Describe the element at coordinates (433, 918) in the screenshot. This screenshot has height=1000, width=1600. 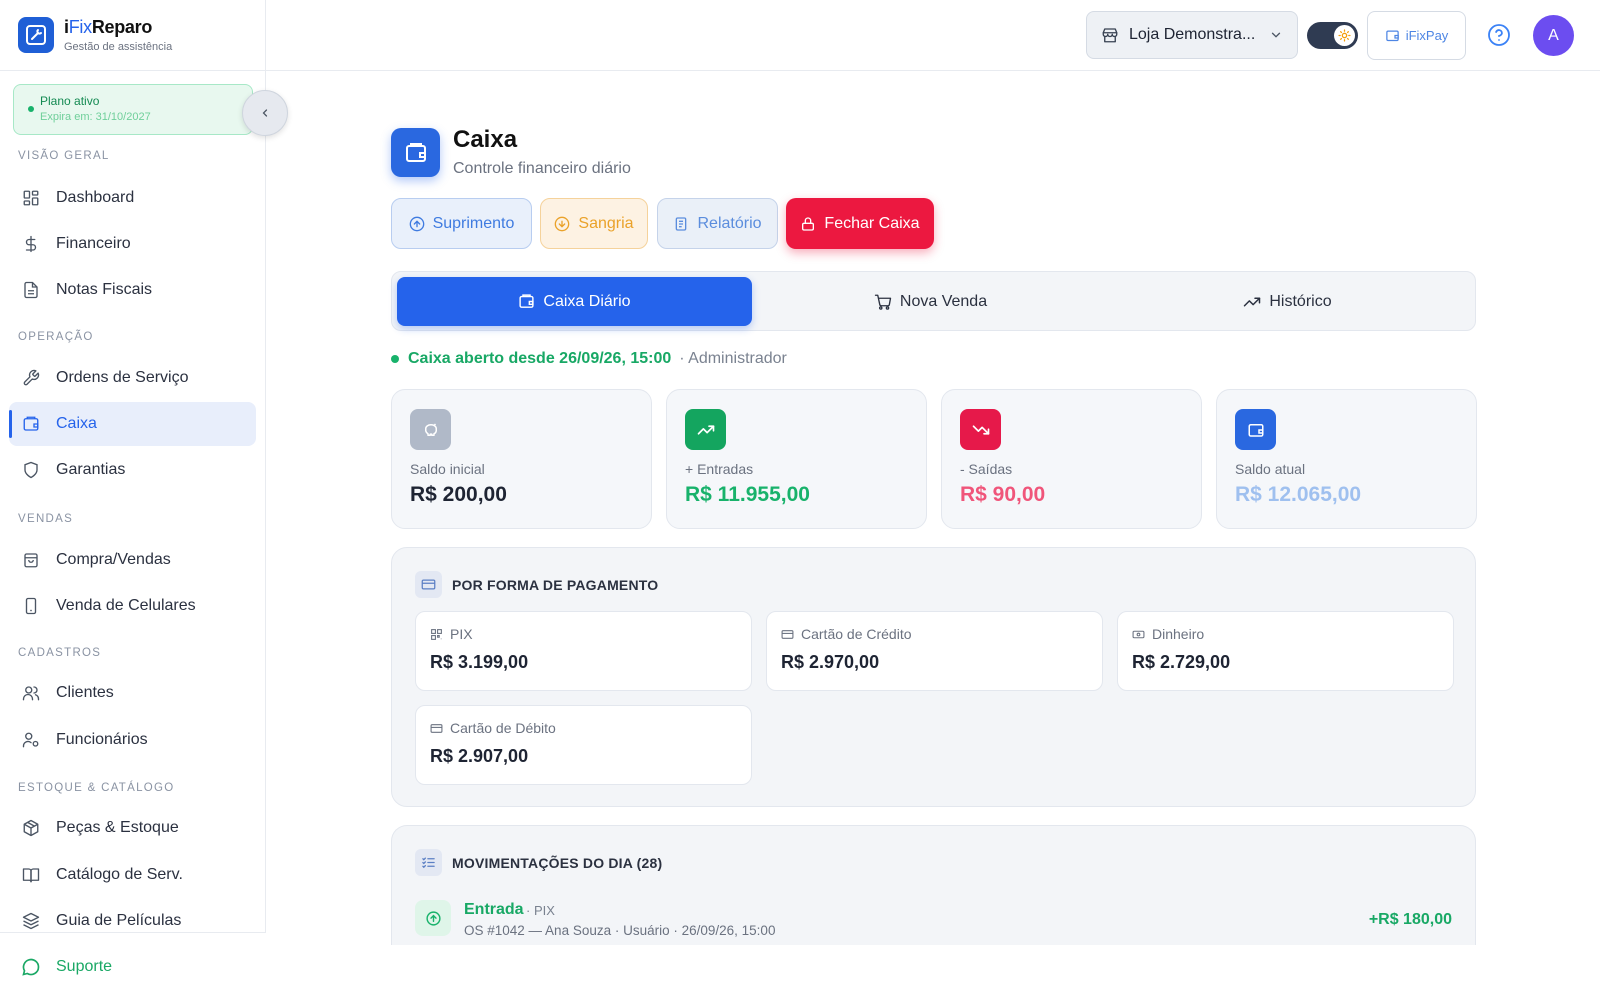
I see `arrow-up-circle-icon` at that location.